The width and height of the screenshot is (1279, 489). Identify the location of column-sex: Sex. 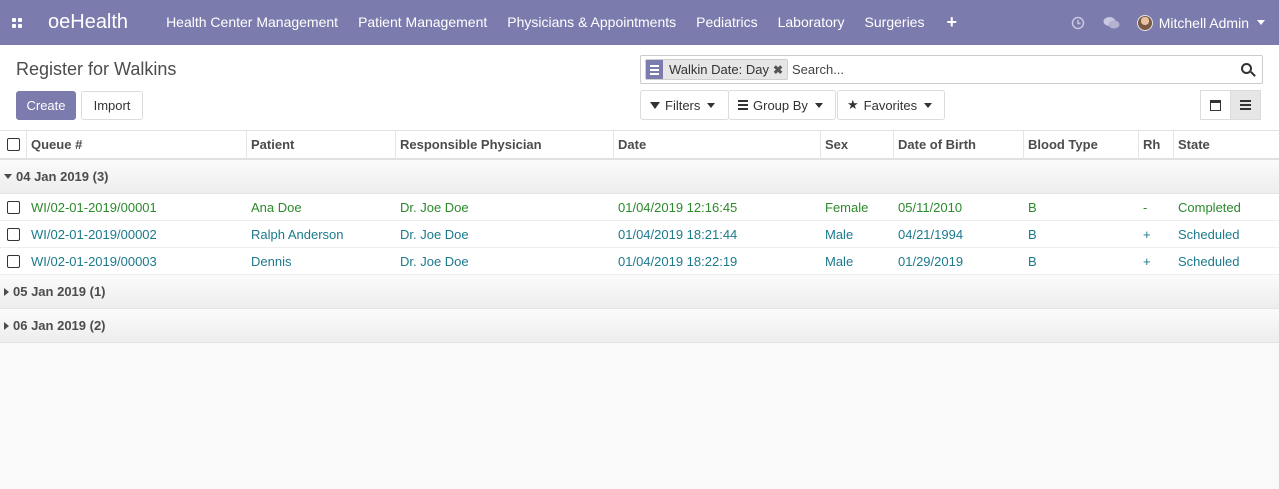
(857, 145).